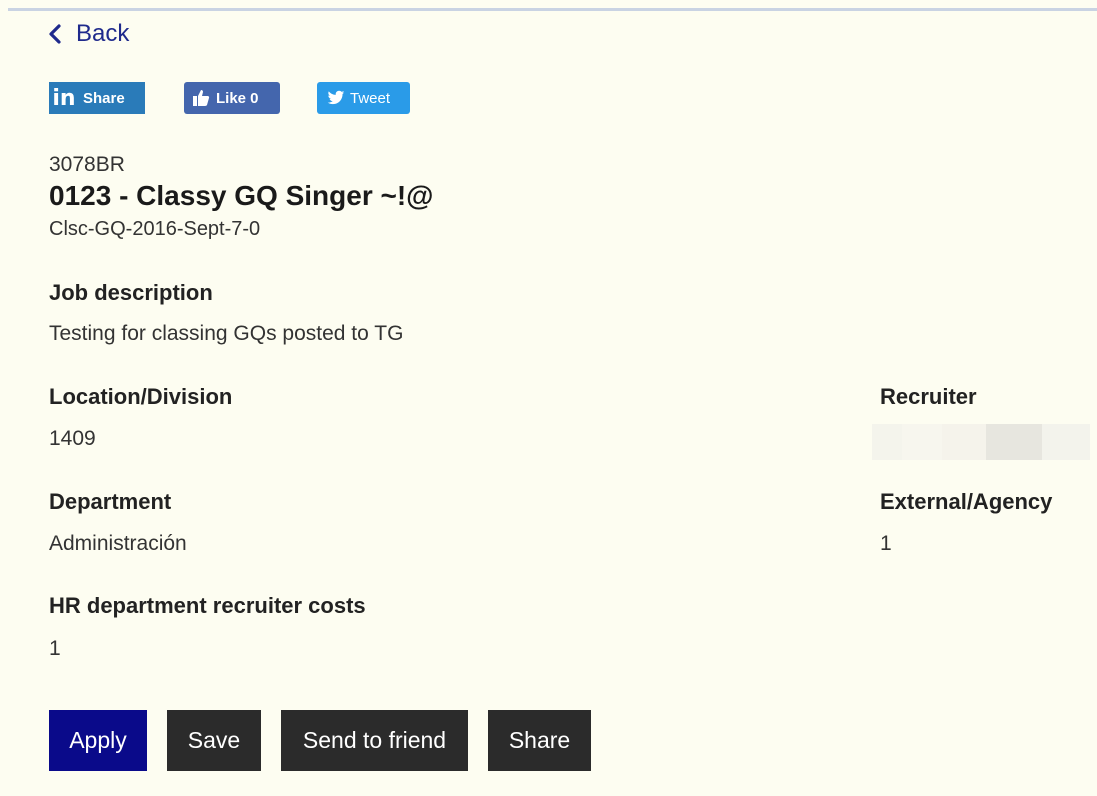 This screenshot has height=796, width=1097. I want to click on department-value: Administración, so click(118, 543).